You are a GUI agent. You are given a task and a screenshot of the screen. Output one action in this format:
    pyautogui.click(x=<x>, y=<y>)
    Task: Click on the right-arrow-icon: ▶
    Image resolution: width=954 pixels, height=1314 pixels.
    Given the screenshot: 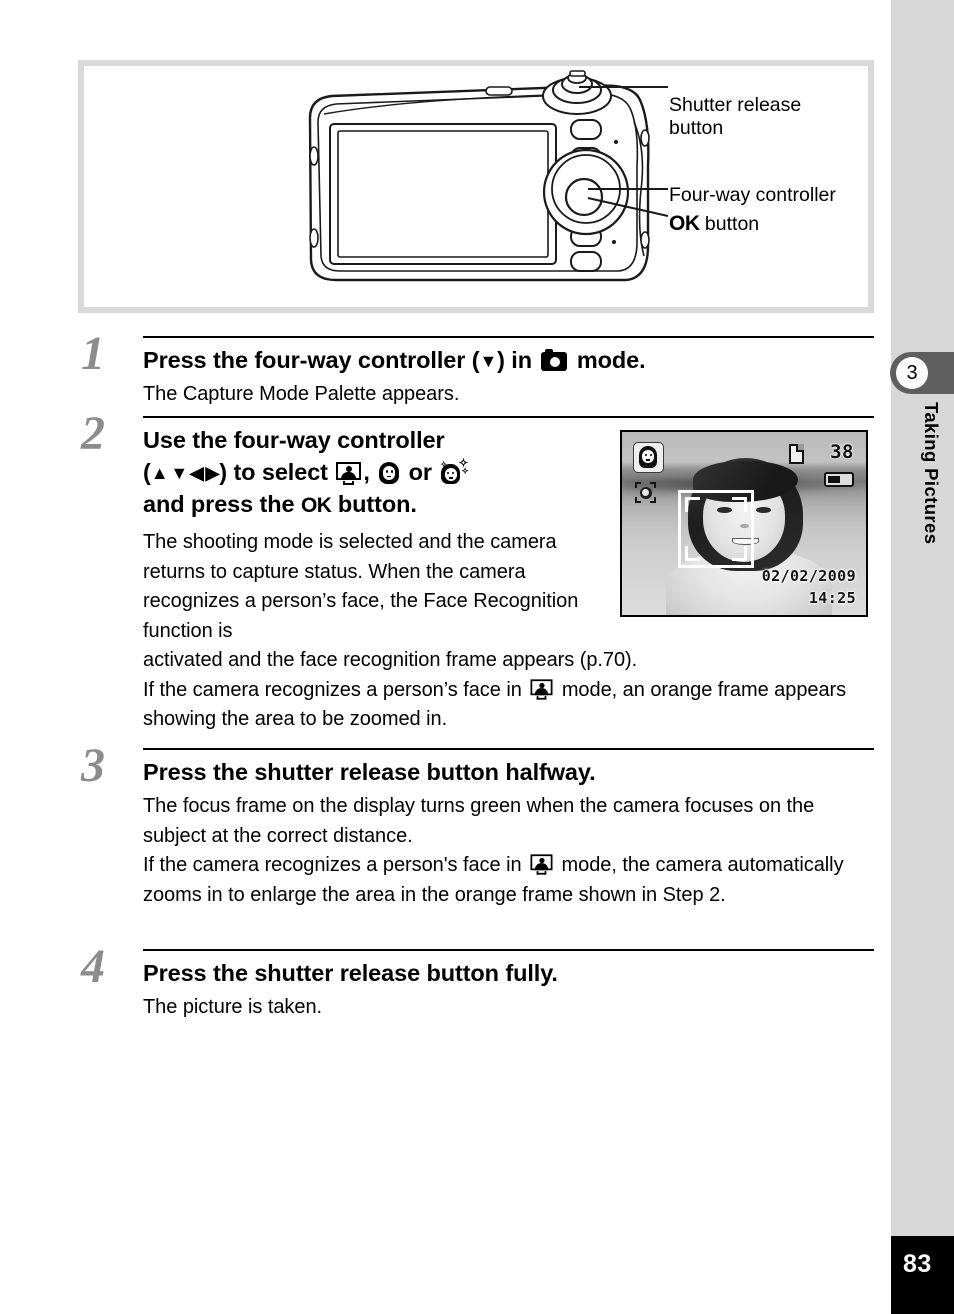 What is the action you would take?
    pyautogui.click(x=212, y=473)
    